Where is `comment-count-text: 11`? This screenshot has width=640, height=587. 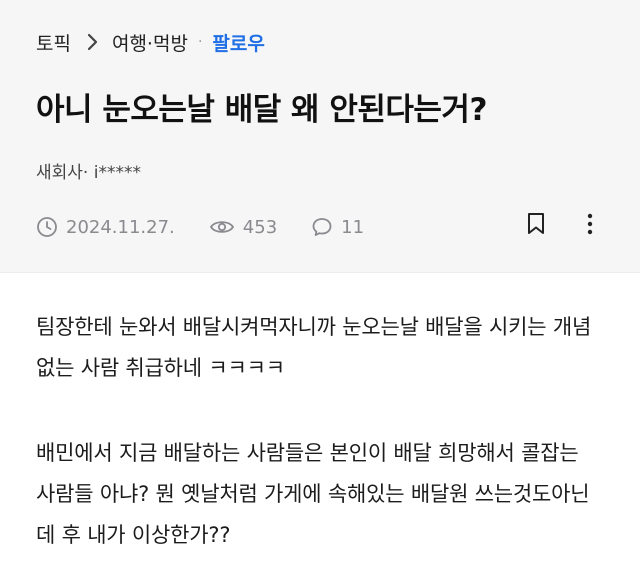
comment-count-text: 11 is located at coordinates (353, 227).